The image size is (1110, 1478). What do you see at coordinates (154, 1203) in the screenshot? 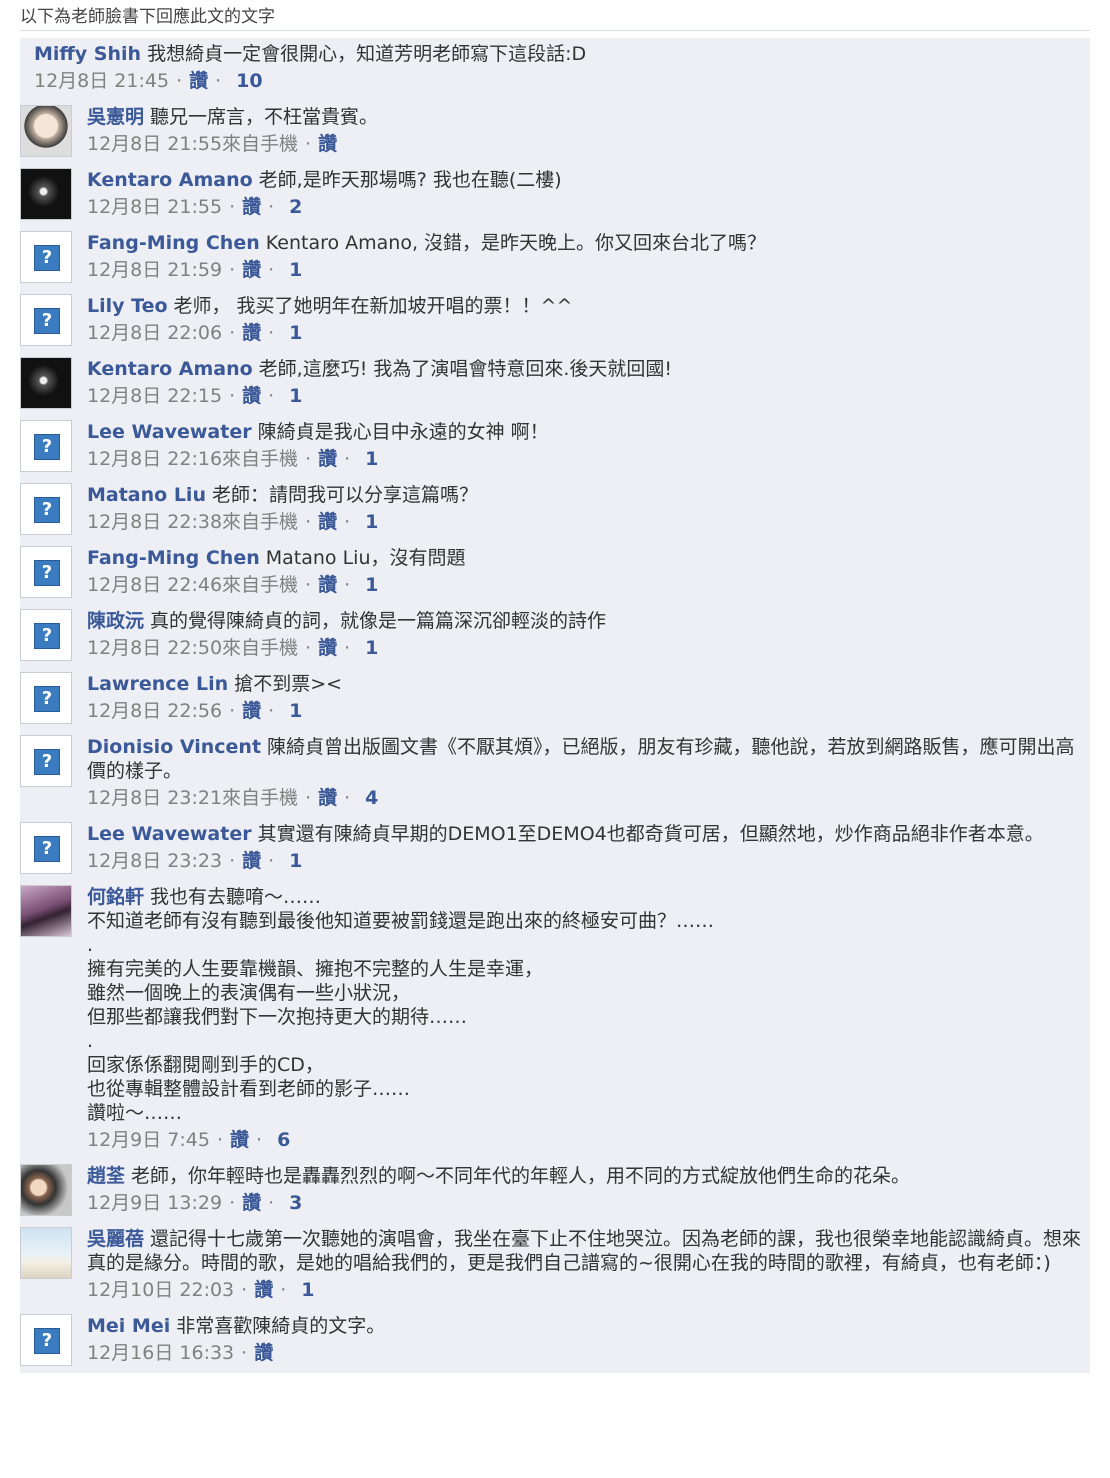
I see `comment-timestamp: 12月9日 13:29` at bounding box center [154, 1203].